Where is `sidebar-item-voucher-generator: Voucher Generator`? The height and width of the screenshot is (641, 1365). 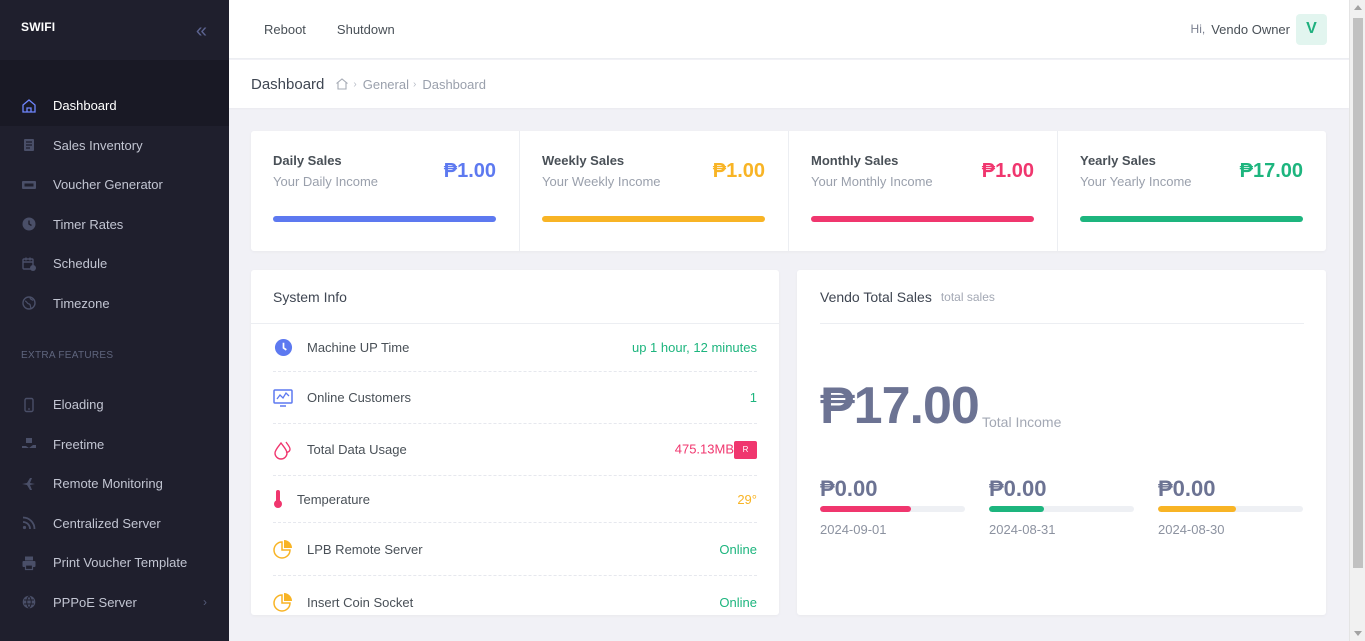
sidebar-item-voucher-generator: Voucher Generator is located at coordinates (114, 185).